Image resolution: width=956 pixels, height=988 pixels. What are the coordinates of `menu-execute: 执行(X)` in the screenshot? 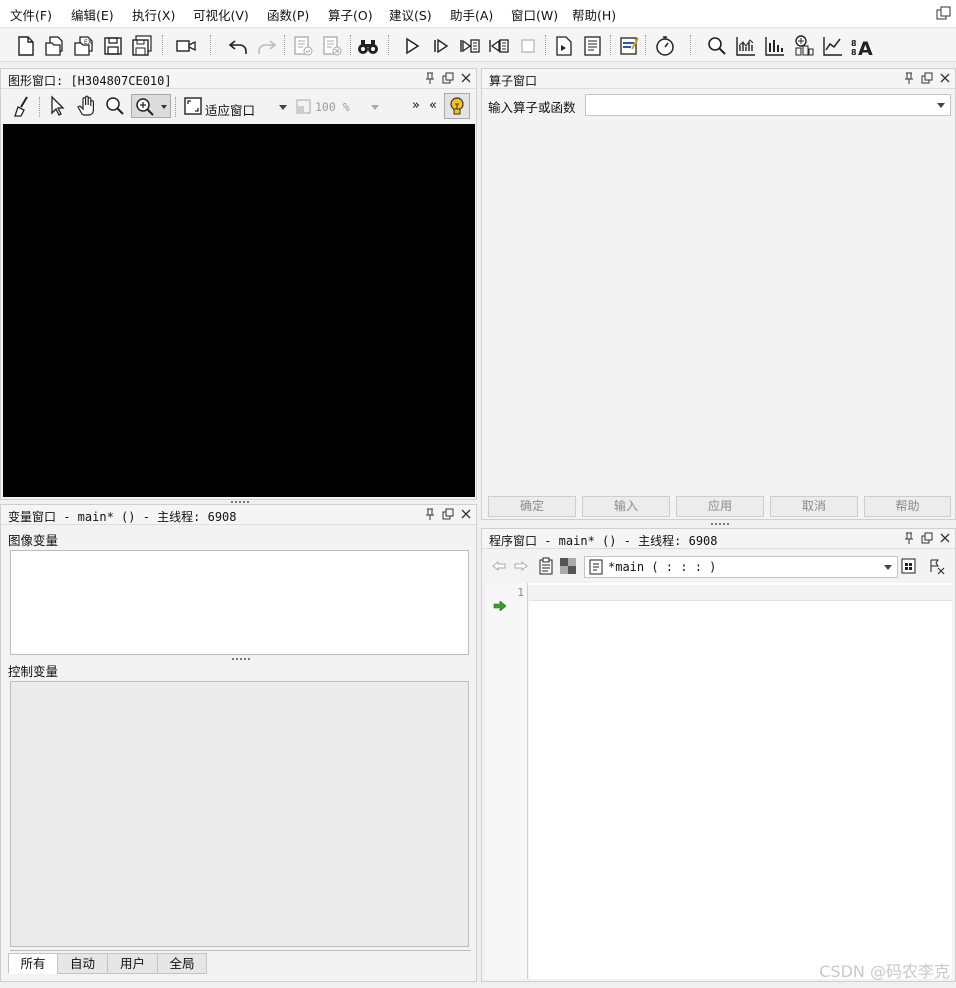 It's located at (153, 14).